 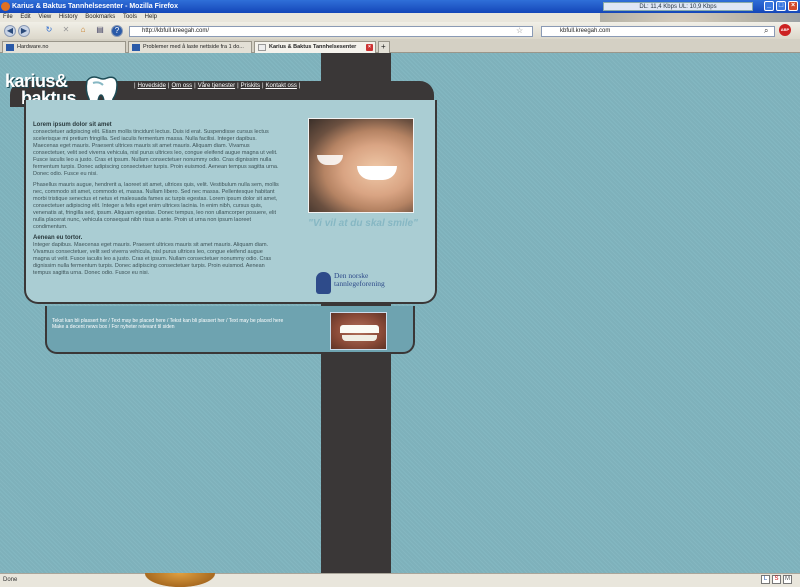 What do you see at coordinates (793, 6) in the screenshot?
I see `close-window-button: ×` at bounding box center [793, 6].